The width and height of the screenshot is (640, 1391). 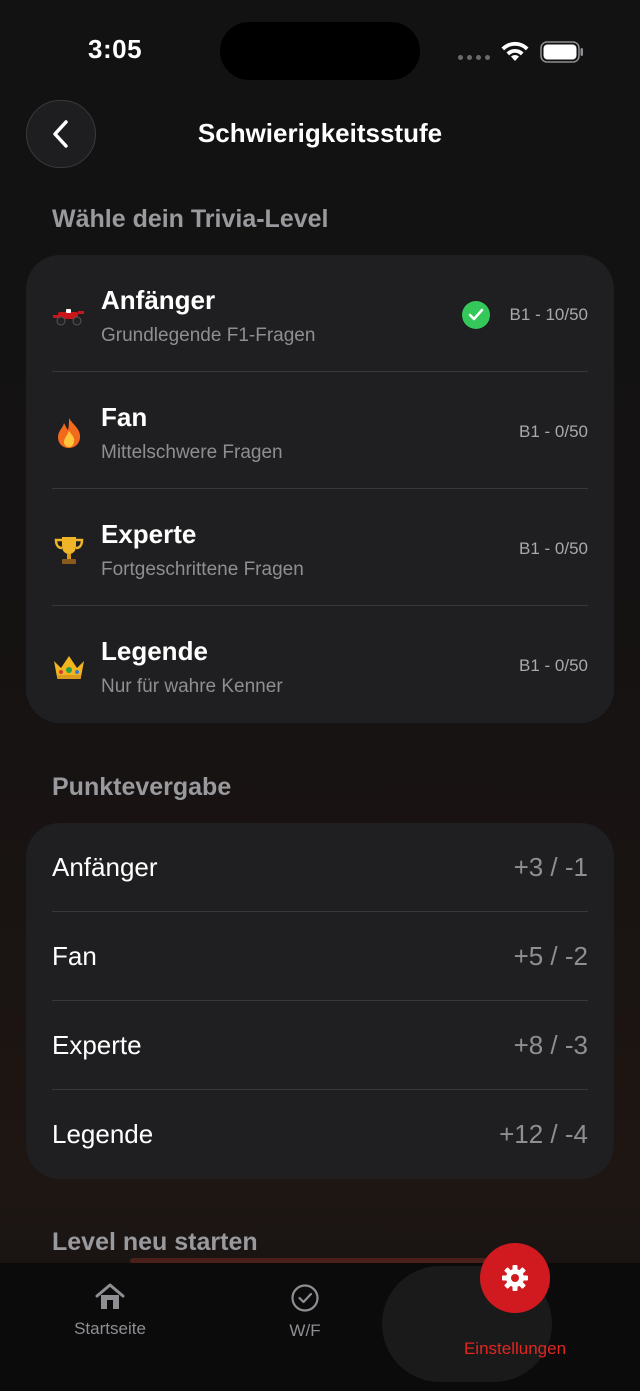 I want to click on level-name: Anfänger, so click(x=158, y=300).